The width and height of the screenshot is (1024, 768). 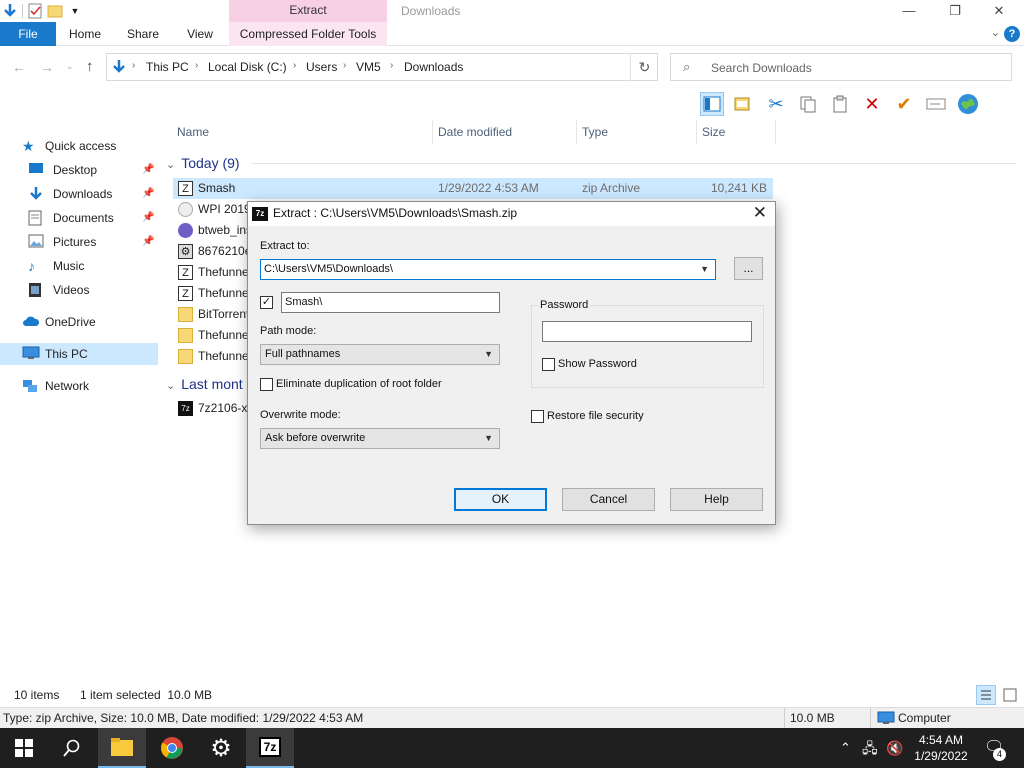 What do you see at coordinates (247, 67) in the screenshot?
I see `breadcrumb-local-disk: Local Disk (C:)` at bounding box center [247, 67].